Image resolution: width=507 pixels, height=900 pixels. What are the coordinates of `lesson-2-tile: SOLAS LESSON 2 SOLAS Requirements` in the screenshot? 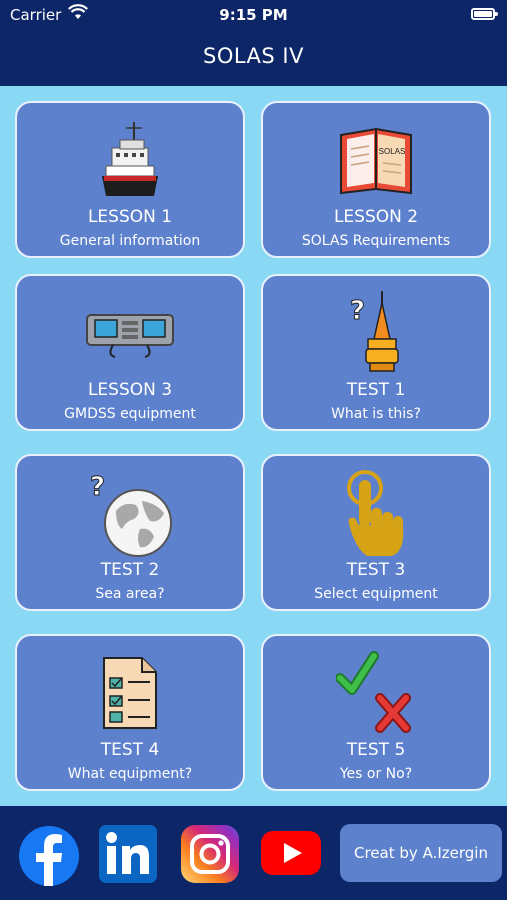 It's located at (376, 179).